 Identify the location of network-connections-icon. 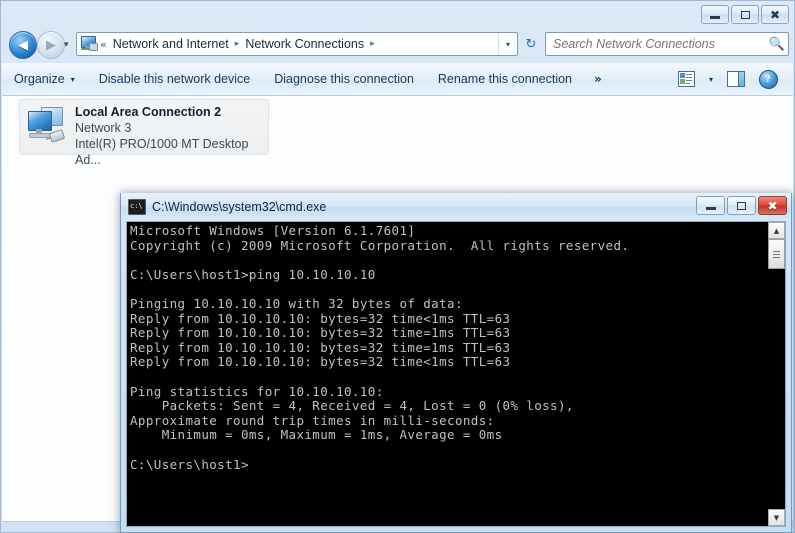
(89, 44).